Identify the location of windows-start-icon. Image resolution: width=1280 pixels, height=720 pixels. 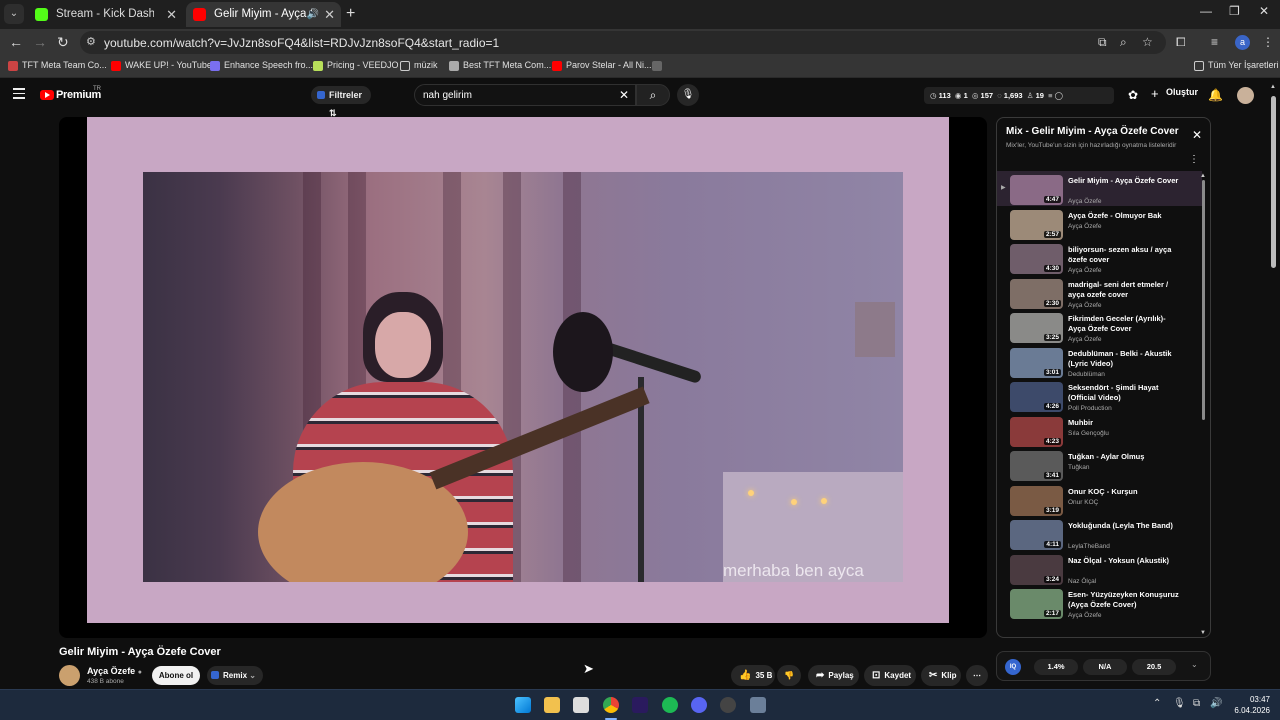
(523, 705).